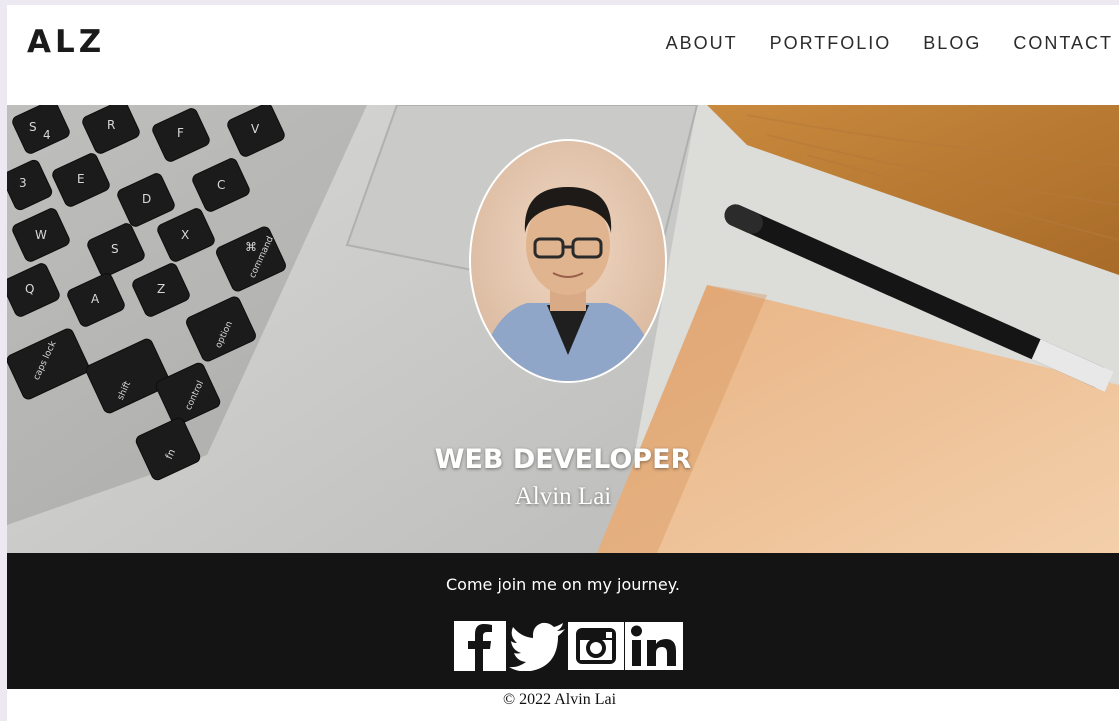  Describe the element at coordinates (161, 289) in the screenshot. I see `key-label: Z` at that location.